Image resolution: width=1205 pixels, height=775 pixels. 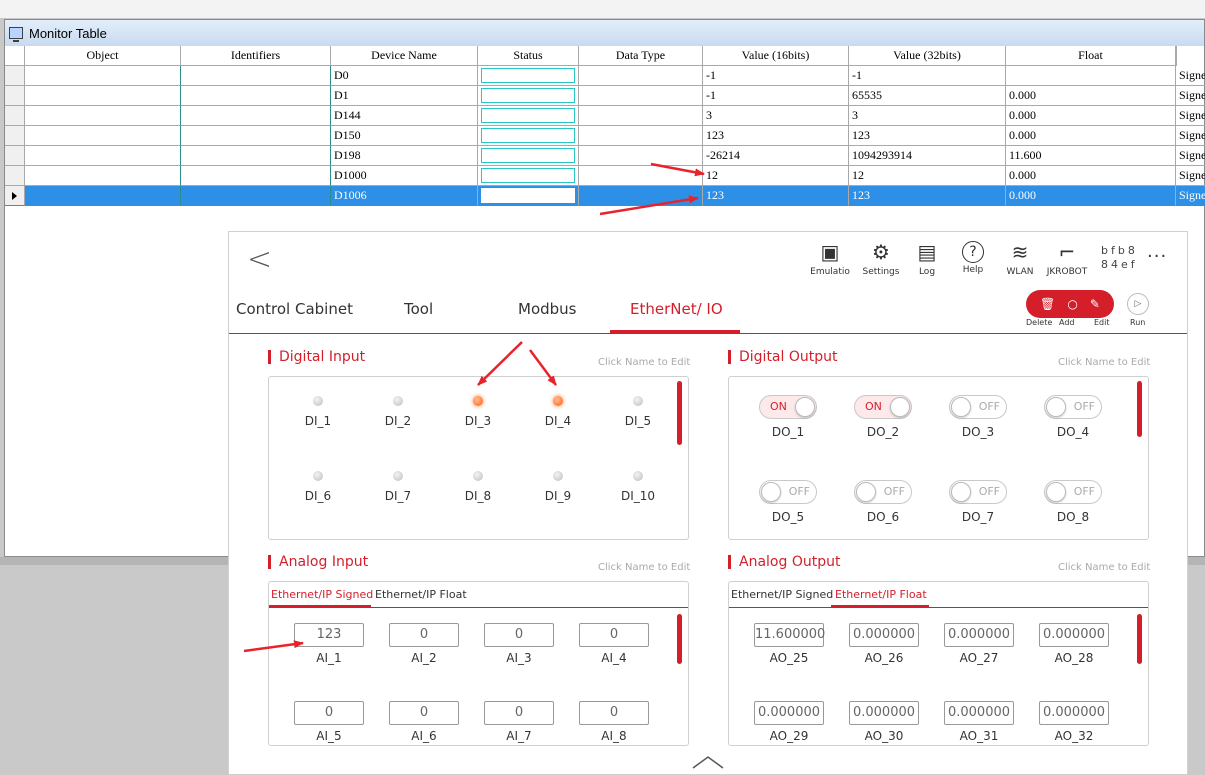 I want to click on digital-input-2: DI_2, so click(x=398, y=412).